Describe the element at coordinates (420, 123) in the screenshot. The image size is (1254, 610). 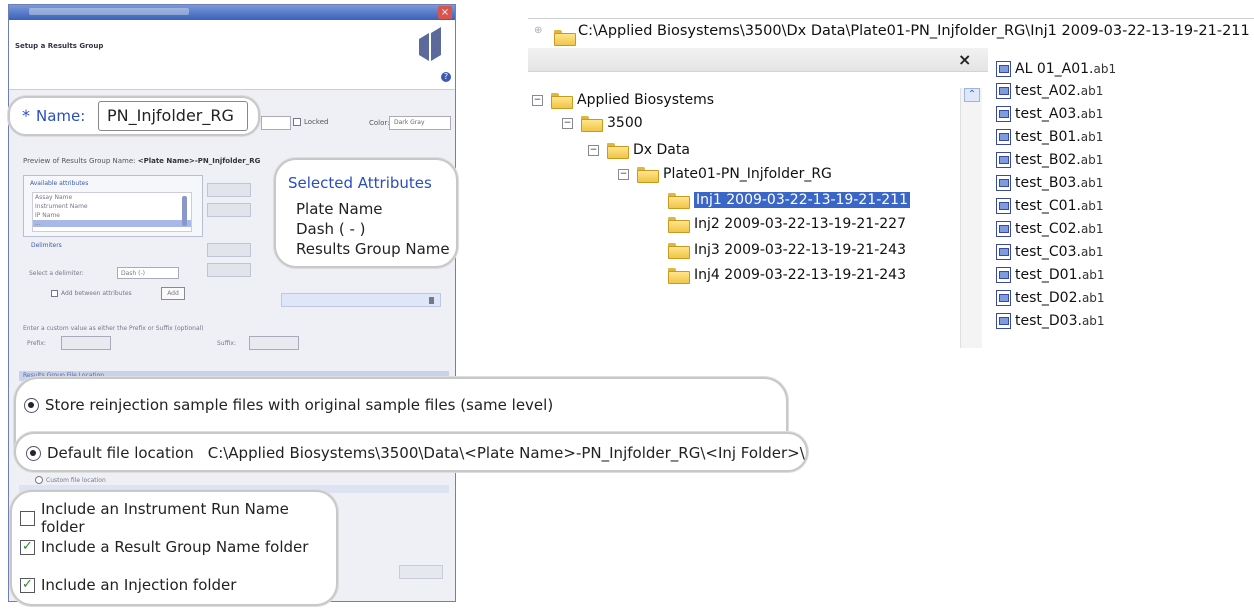
I see `color-select: Dark Gray` at that location.